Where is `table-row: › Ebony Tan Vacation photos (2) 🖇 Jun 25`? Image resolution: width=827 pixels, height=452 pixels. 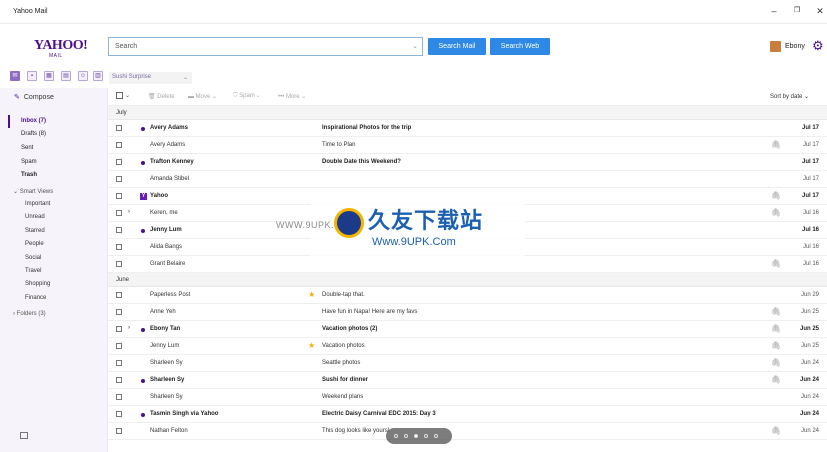 table-row: › Ebony Tan Vacation photos (2) 🖇 Jun 25 is located at coordinates (467, 329).